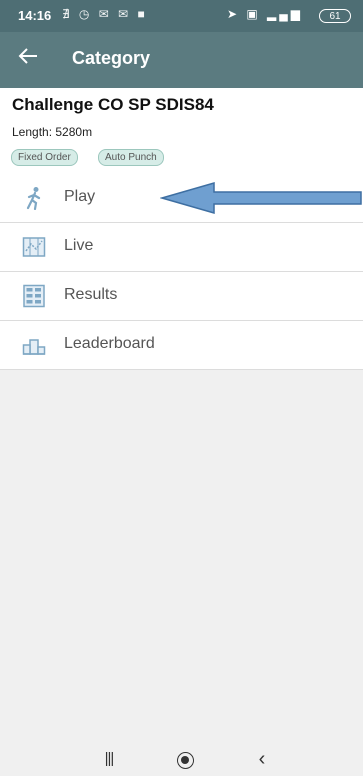 This screenshot has height=776, width=363. I want to click on signal-icons: ➤ ▣ ▂▄▆, so click(264, 14).